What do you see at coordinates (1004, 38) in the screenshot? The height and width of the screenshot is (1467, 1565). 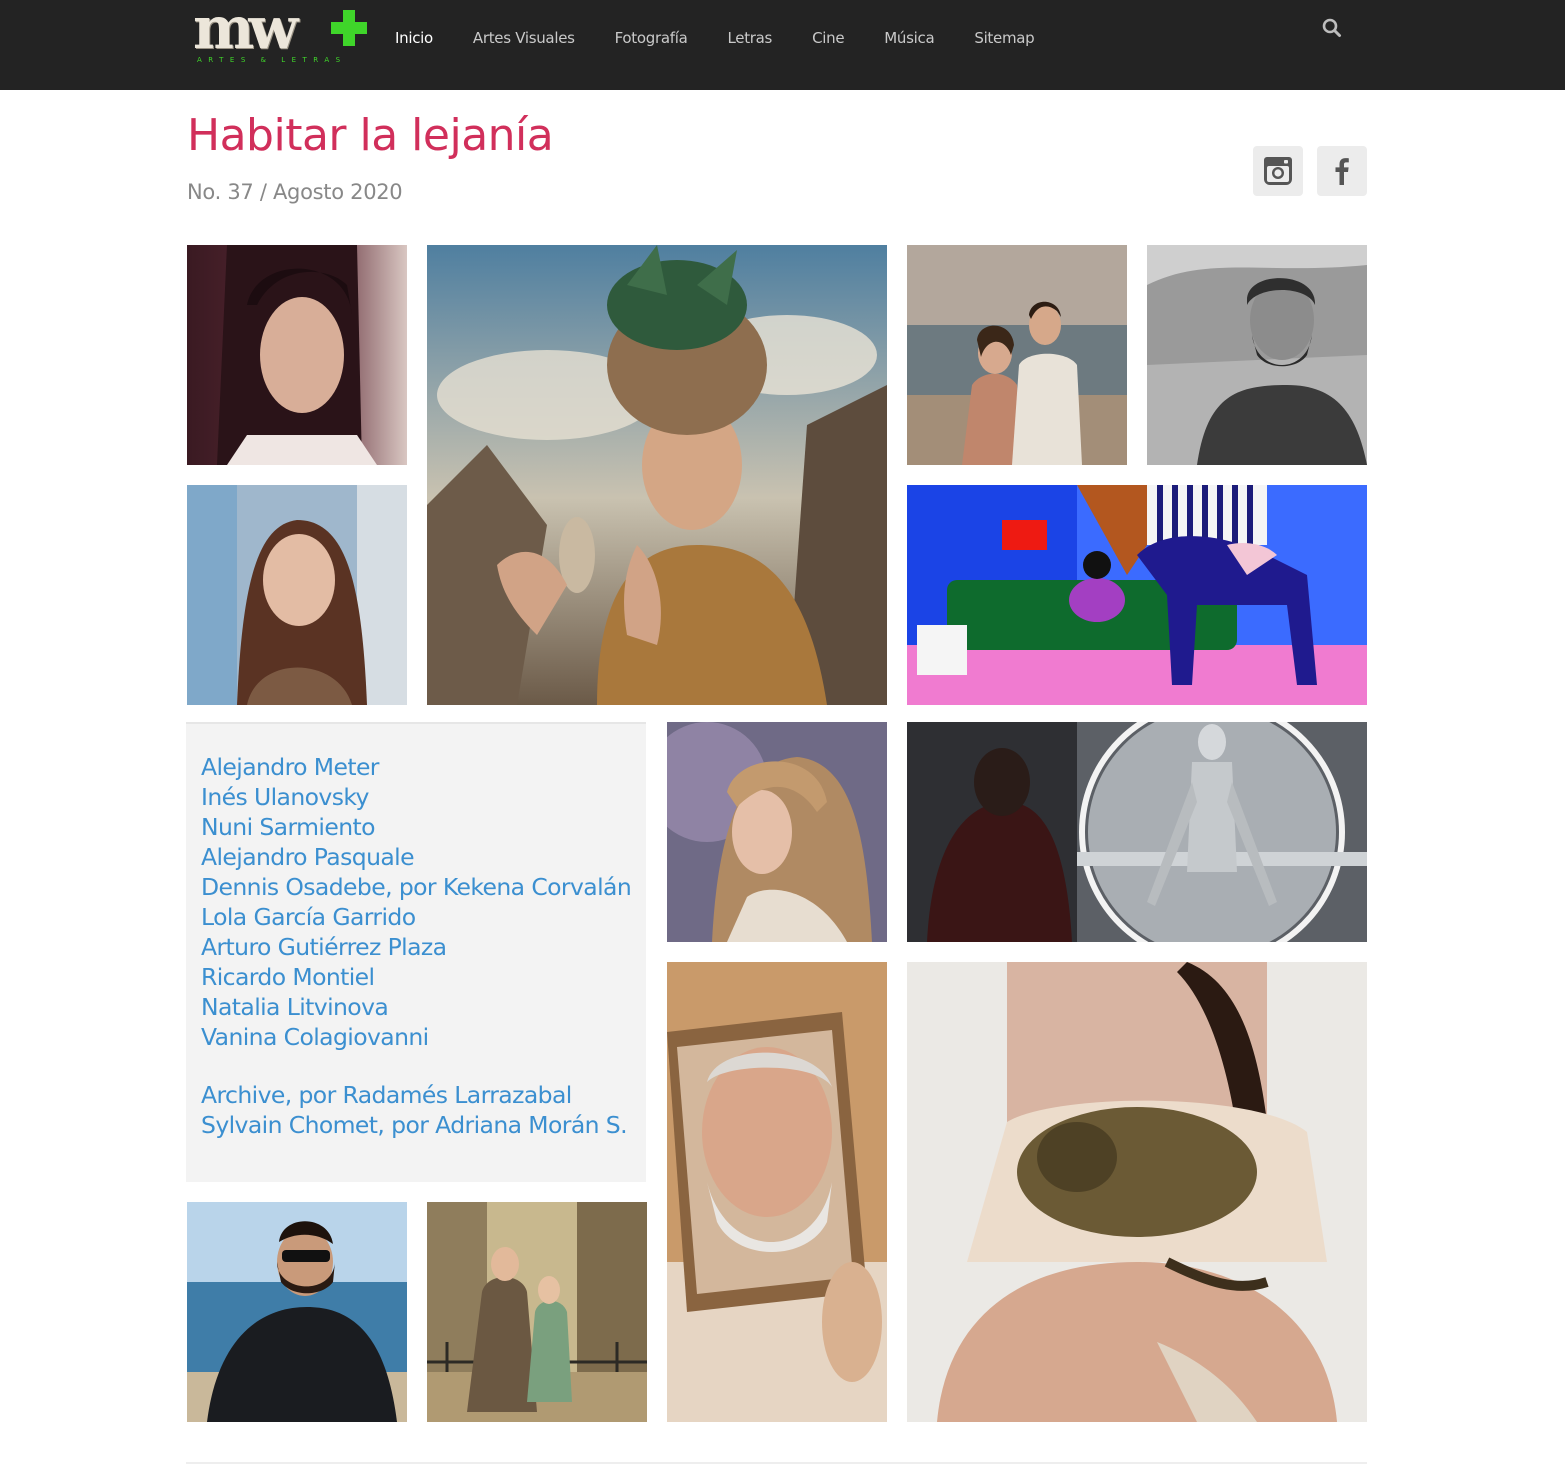 I see `nav-item-sitemap: Sitemap` at bounding box center [1004, 38].